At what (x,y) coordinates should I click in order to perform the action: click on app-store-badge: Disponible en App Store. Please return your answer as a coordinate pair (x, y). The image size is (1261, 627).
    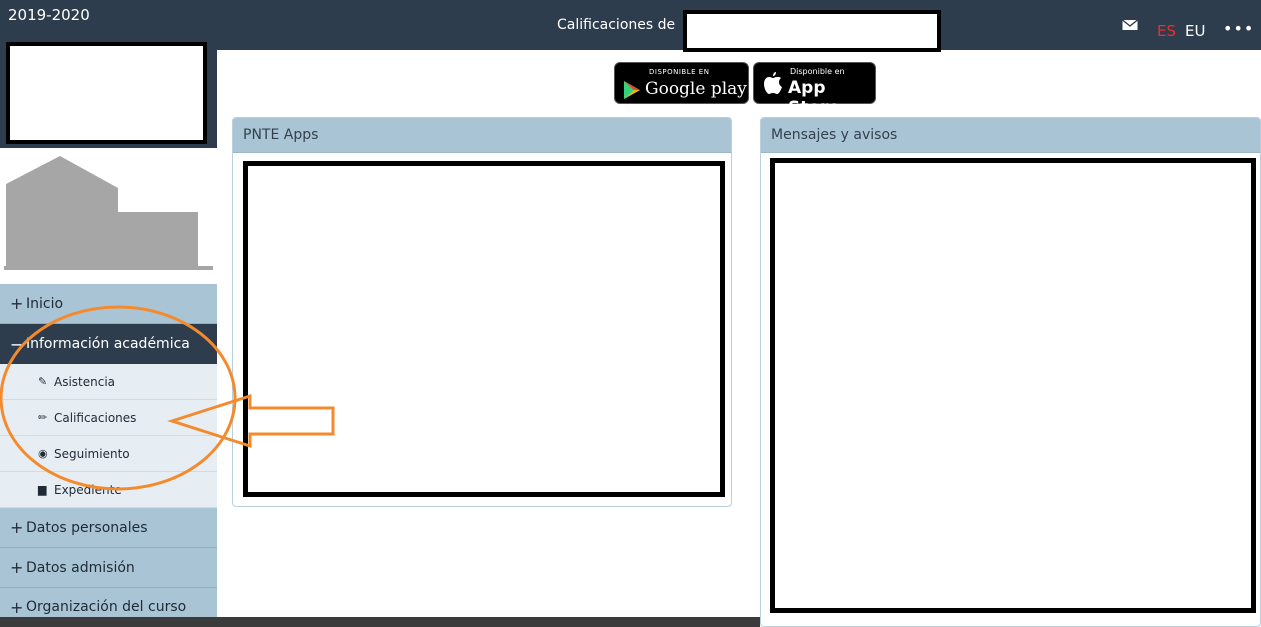
    Looking at the image, I should click on (814, 90).